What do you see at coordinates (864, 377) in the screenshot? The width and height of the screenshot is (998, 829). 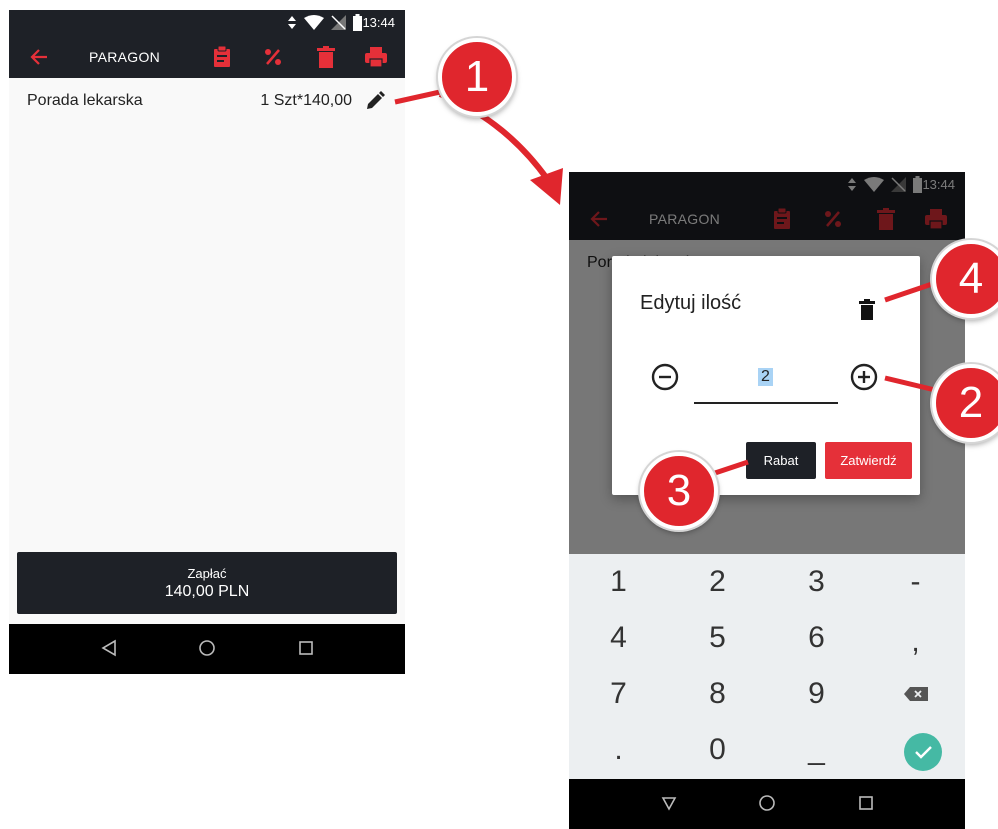 I see `plus-circle-icon` at bounding box center [864, 377].